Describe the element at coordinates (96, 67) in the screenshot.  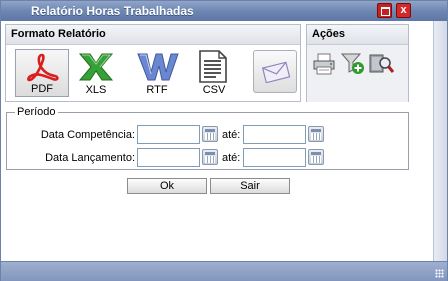
I see `excel-icon` at that location.